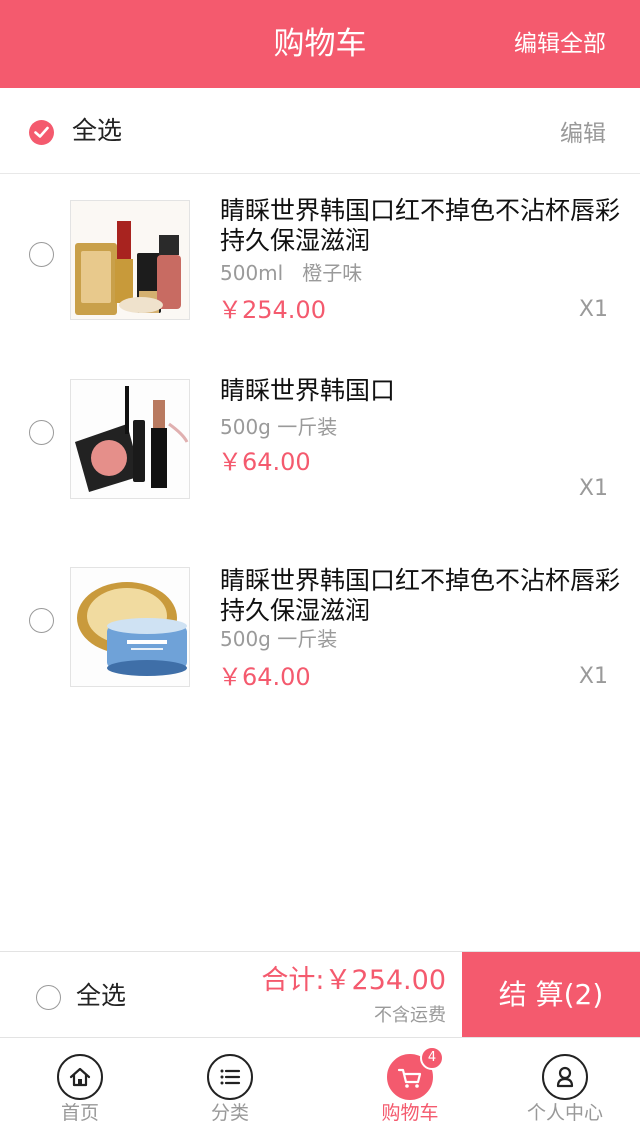  I want to click on bottom-tab-bar: 首页 分类 4 购物车 个人中心, so click(320, 1086).